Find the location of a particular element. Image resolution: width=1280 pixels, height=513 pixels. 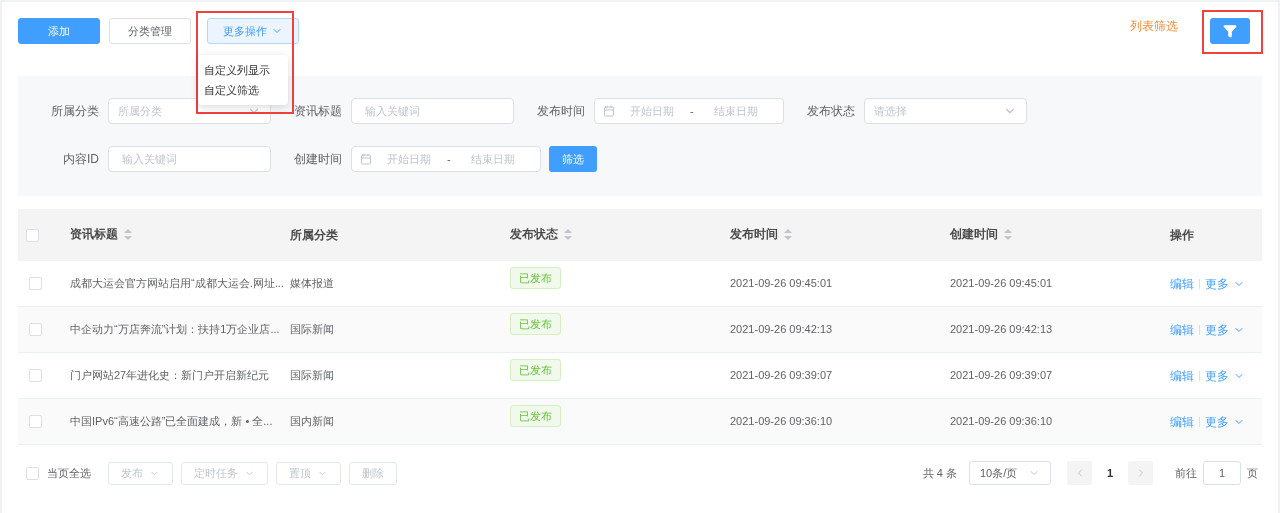

highlight-frame is located at coordinates (1232, 32).